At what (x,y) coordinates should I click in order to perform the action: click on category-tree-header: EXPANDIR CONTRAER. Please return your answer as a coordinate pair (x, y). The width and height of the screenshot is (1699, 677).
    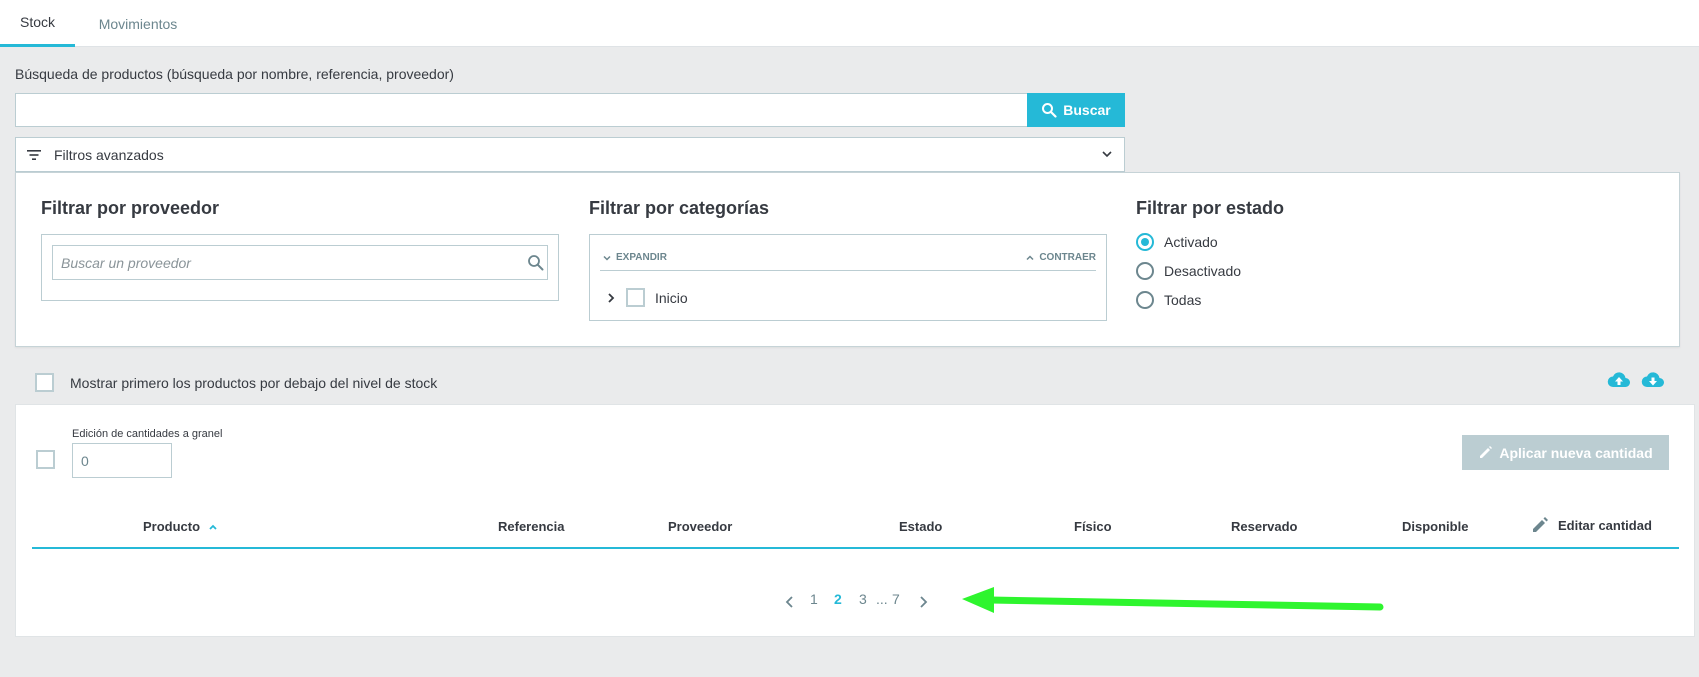
    Looking at the image, I should click on (848, 259).